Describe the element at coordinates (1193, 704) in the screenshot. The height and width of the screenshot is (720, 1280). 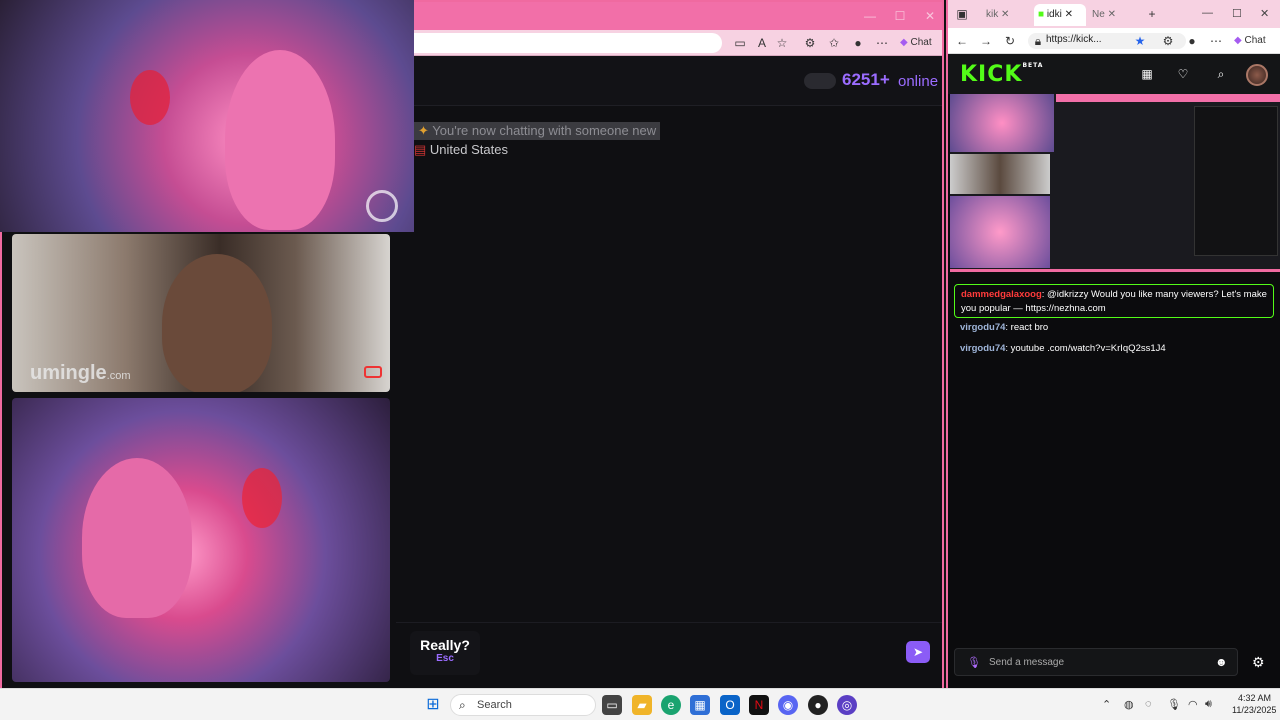
I see `wifi-icon: ◠` at that location.